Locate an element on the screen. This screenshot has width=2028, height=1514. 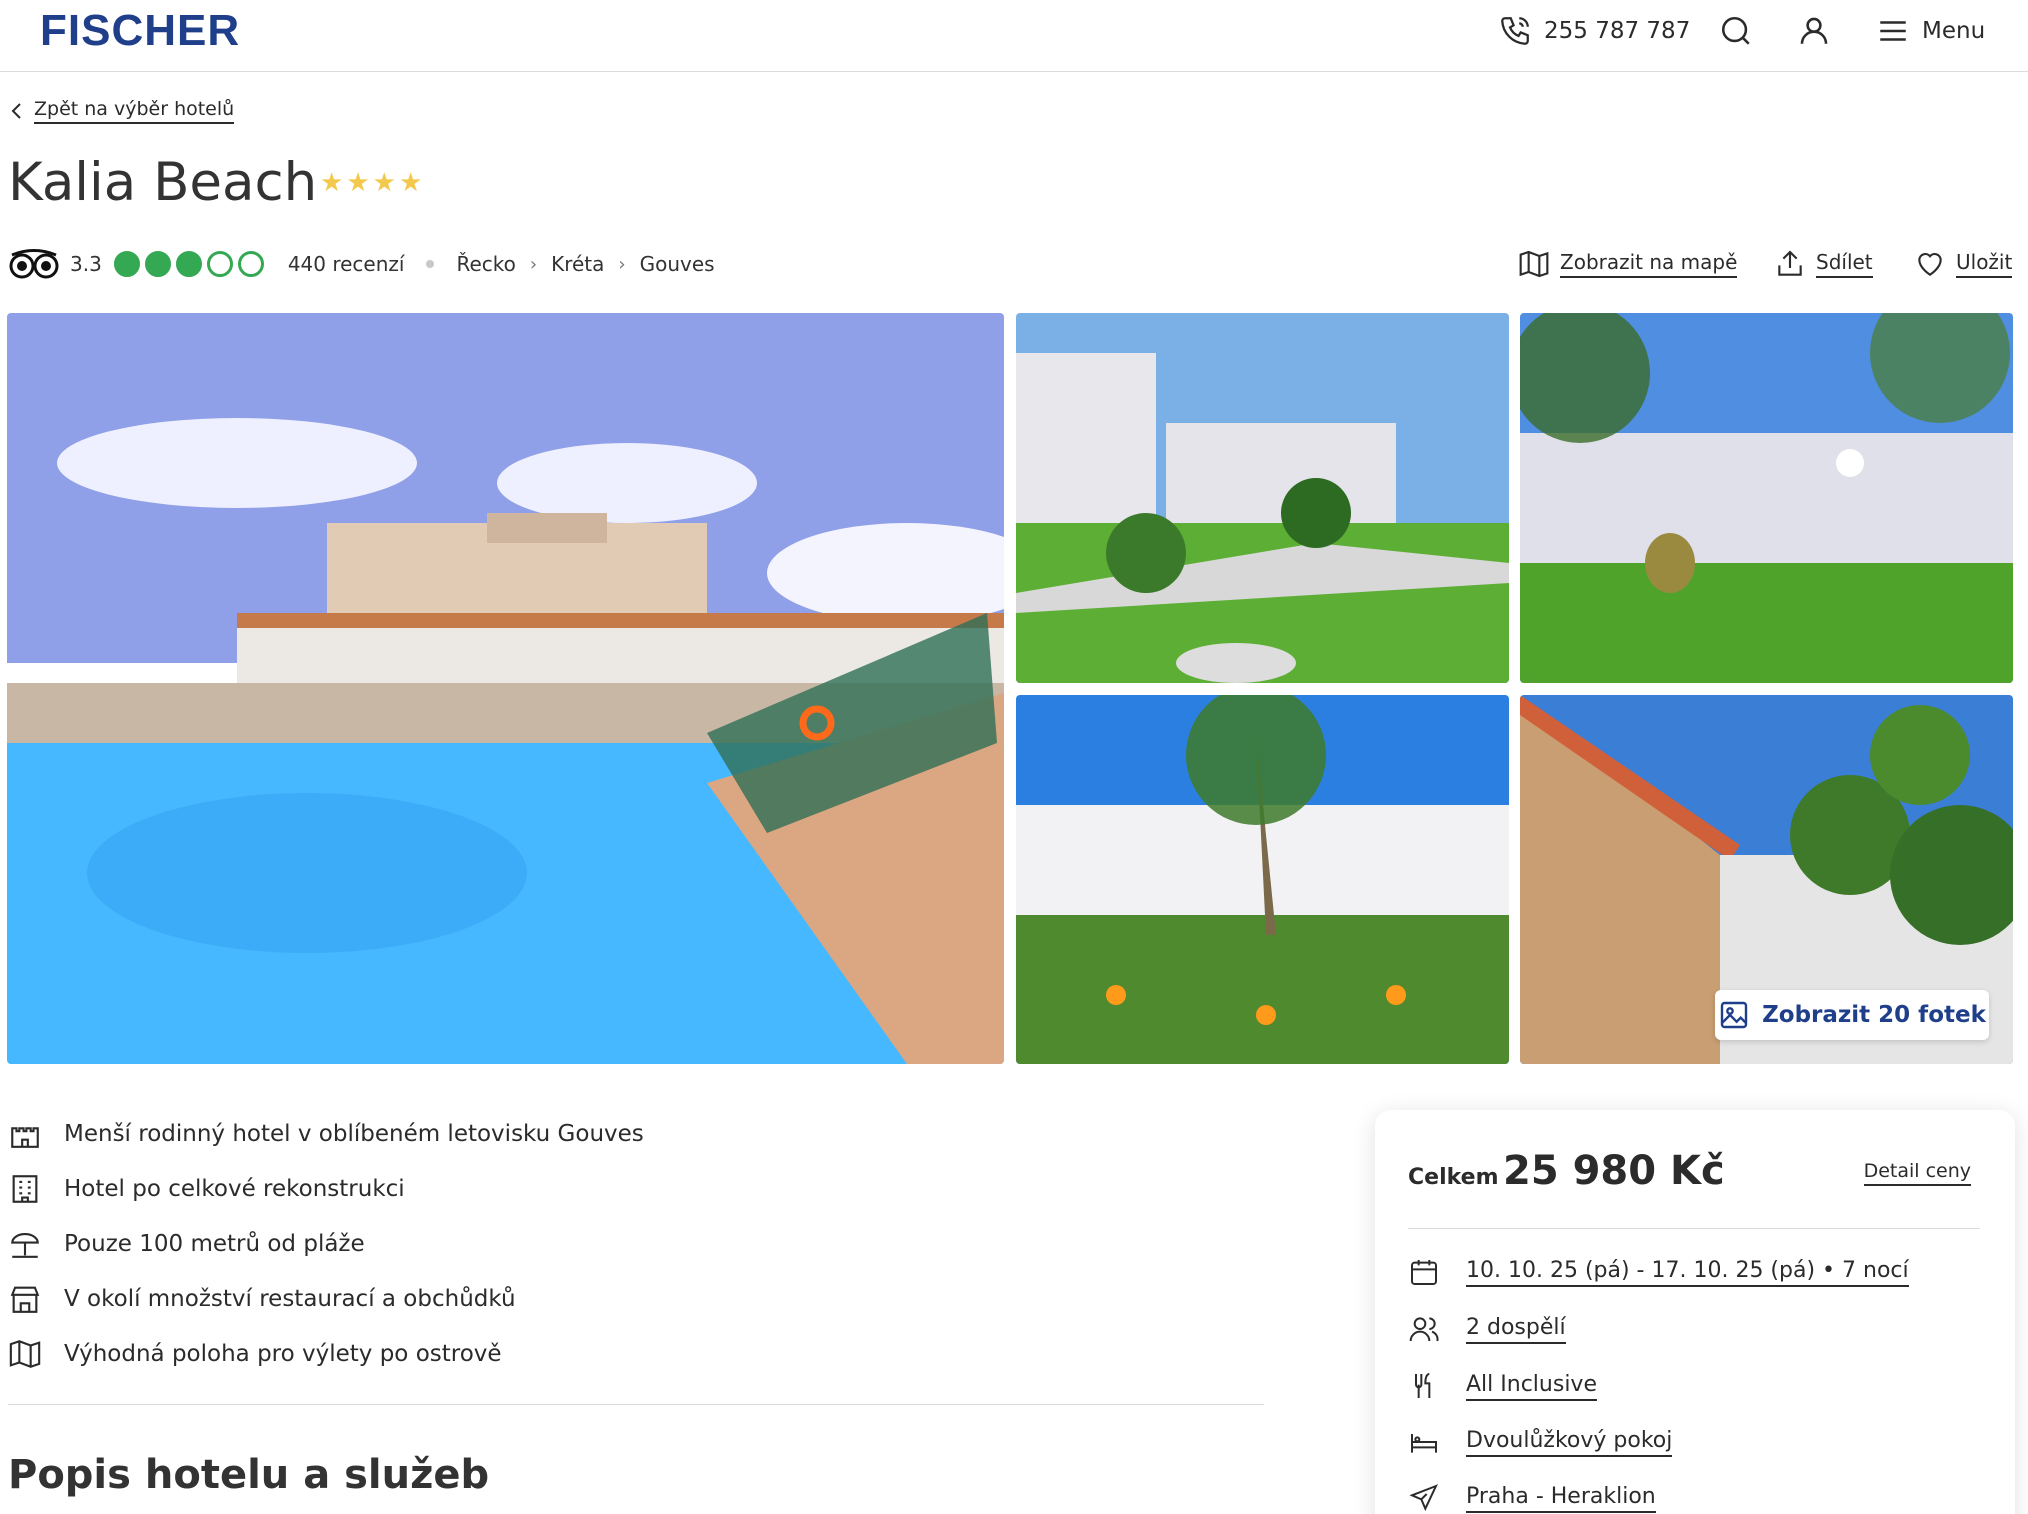
cutlery-icon is located at coordinates (1423, 1385).